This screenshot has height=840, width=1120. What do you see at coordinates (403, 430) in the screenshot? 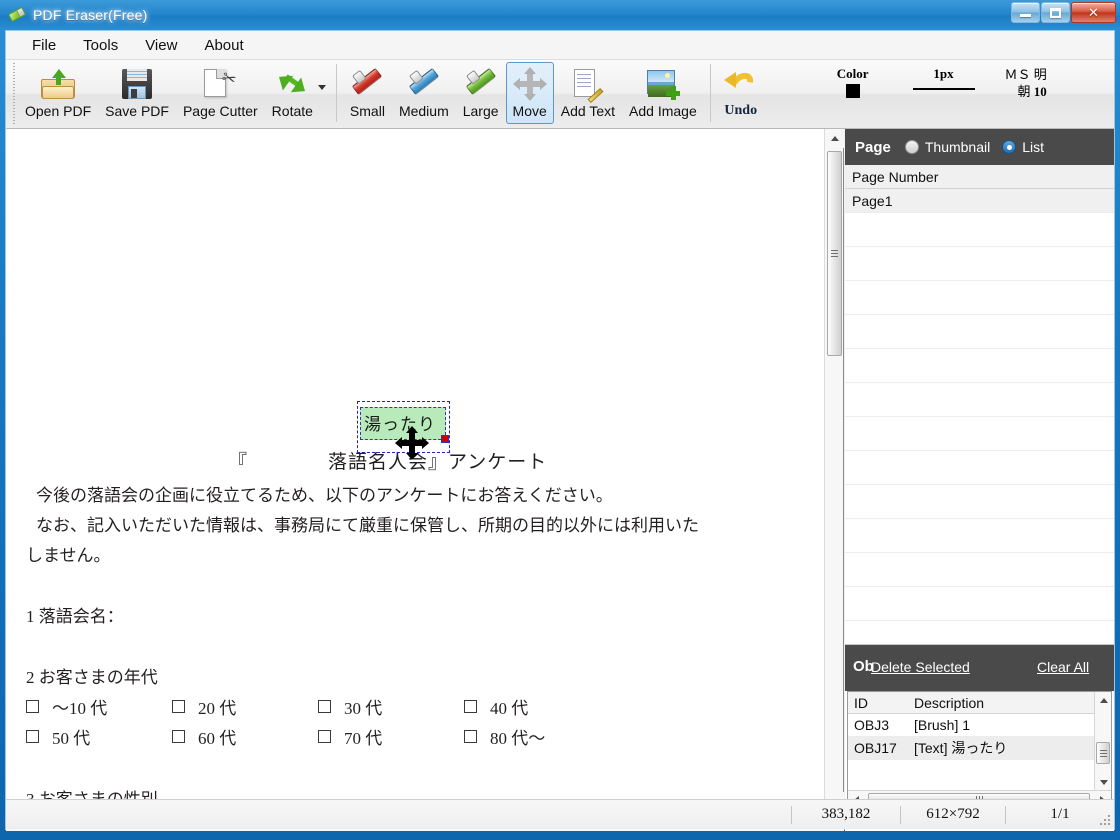
I see `selected-text-object: 湯ったり` at bounding box center [403, 430].